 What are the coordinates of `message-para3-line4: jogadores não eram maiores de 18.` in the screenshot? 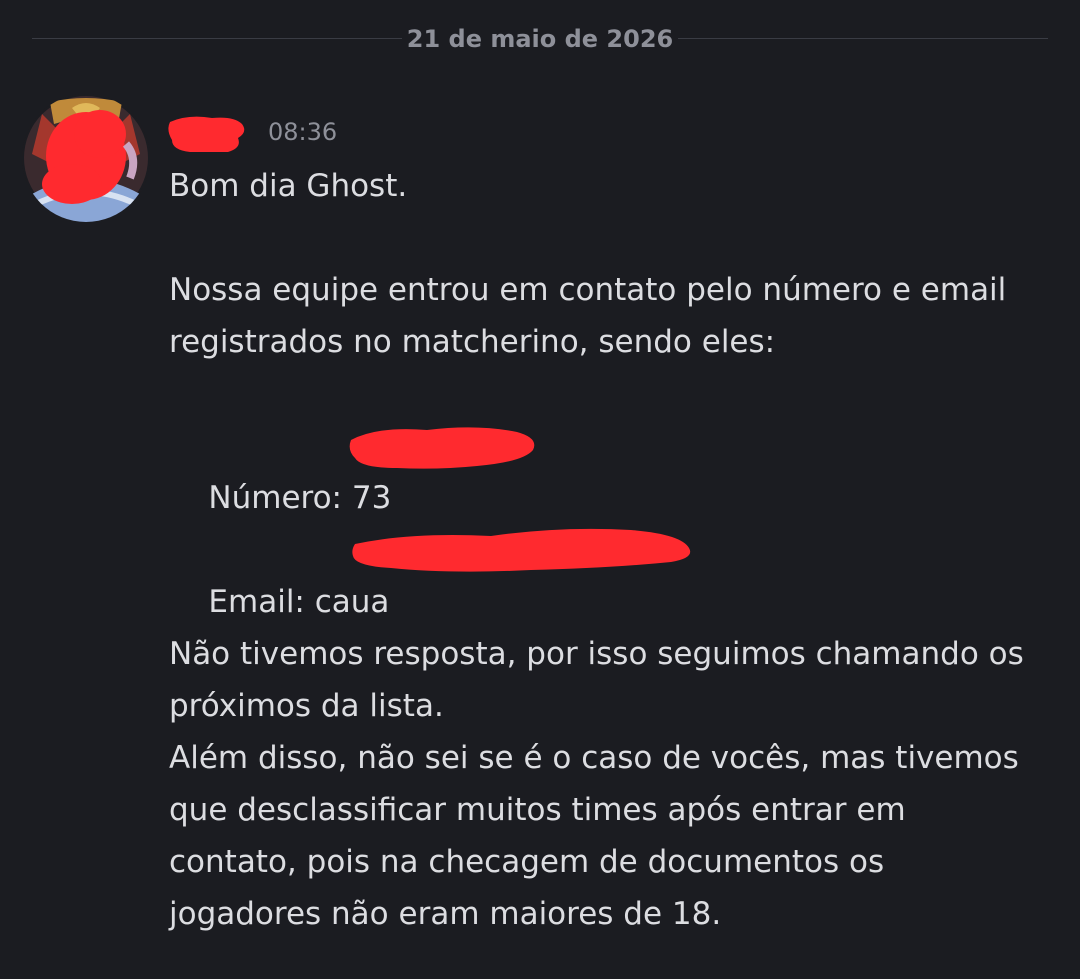 It's located at (445, 914).